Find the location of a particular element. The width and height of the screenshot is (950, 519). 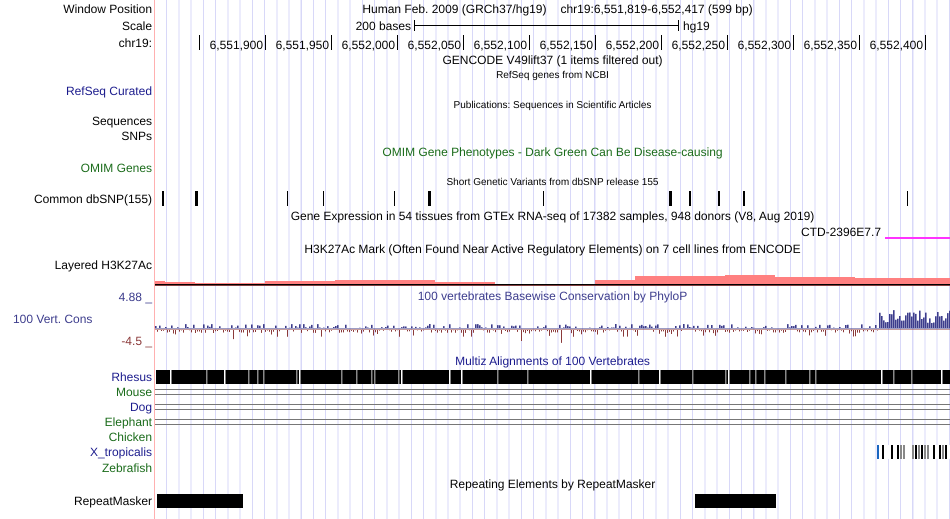

track-title: Short Genetic Variants from dbSNP release 155 is located at coordinates (552, 183).